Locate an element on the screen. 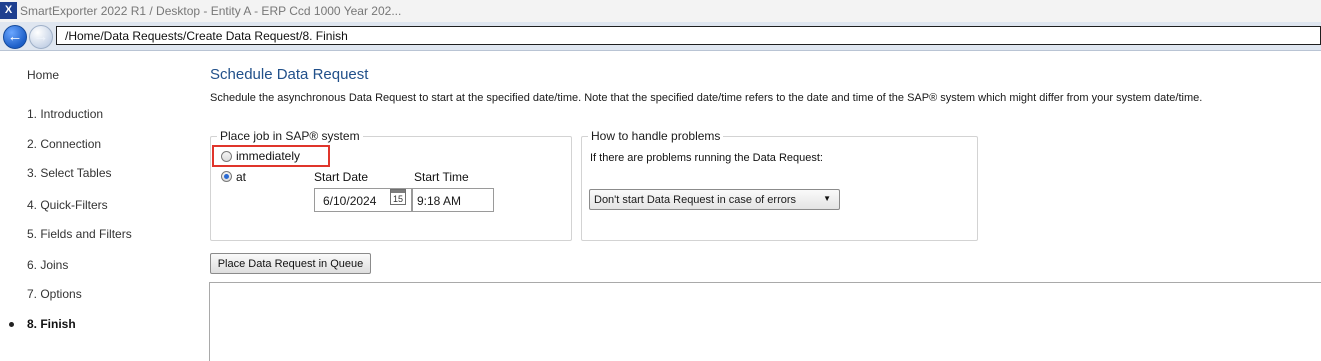  at-label: at is located at coordinates (241, 177).